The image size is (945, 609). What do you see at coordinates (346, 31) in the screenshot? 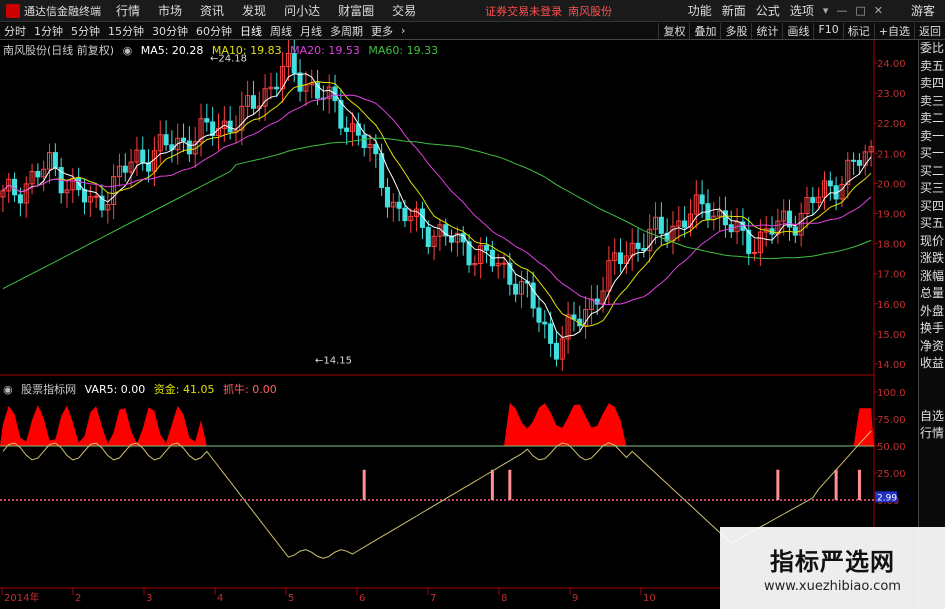
I see `period-multi: 多周期` at bounding box center [346, 31].